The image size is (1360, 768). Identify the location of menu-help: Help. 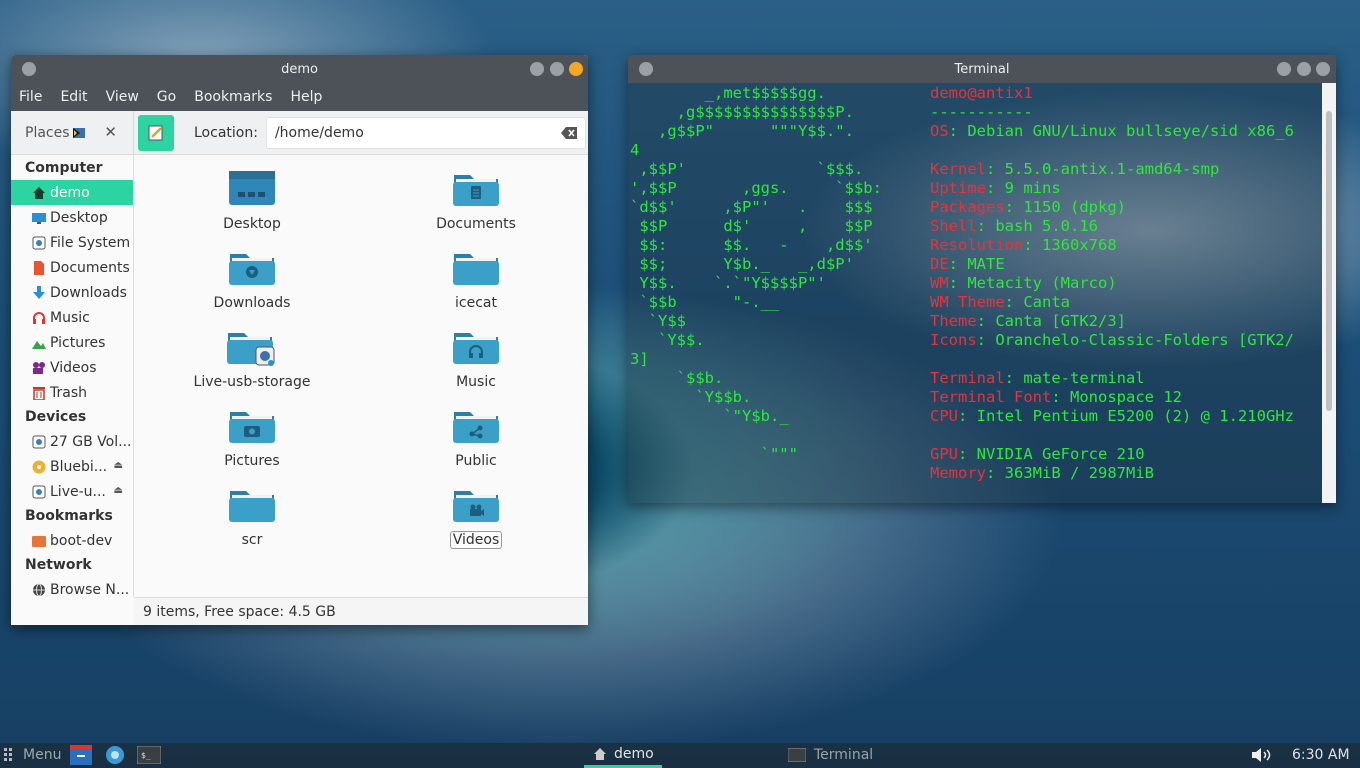
(306, 97).